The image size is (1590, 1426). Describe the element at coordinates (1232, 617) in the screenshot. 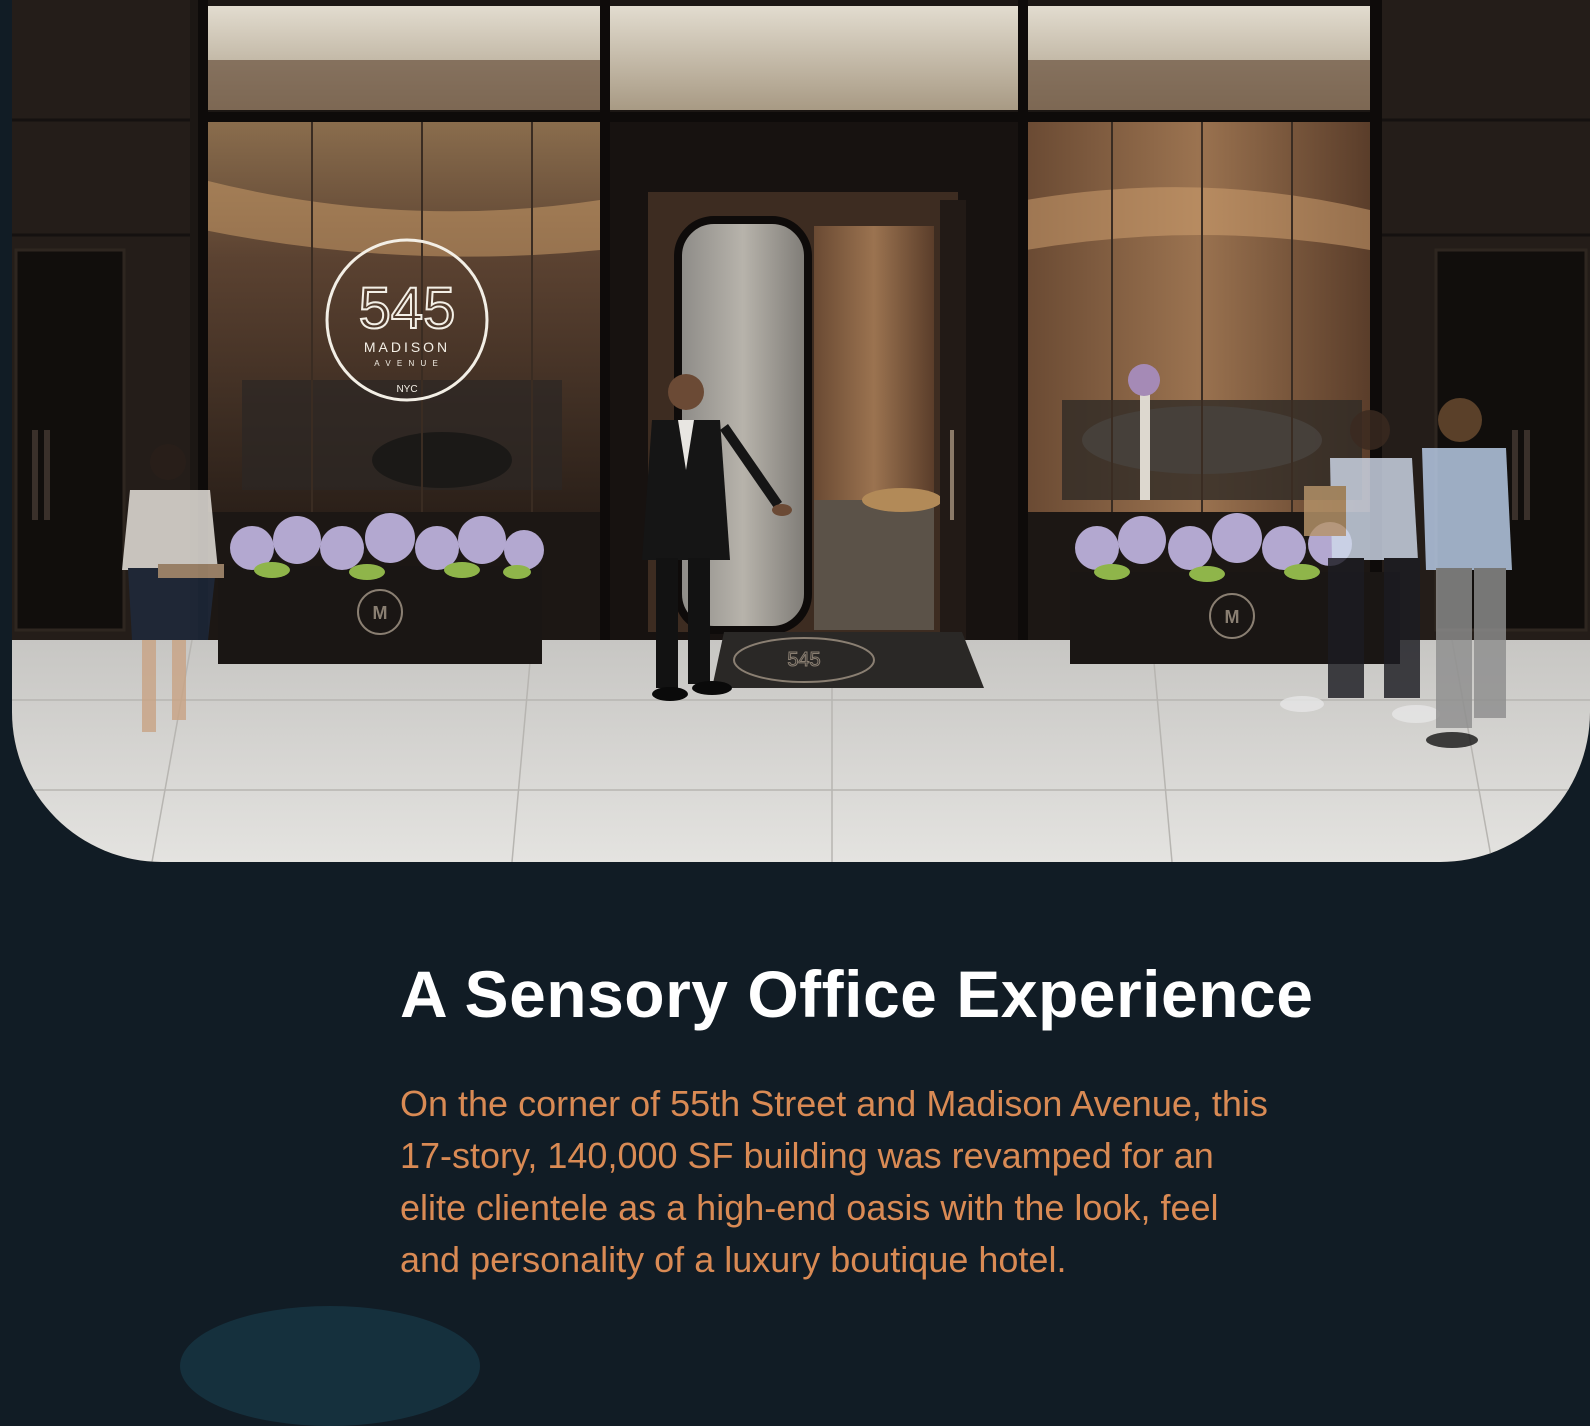

I see `planter-logo-right: M` at that location.